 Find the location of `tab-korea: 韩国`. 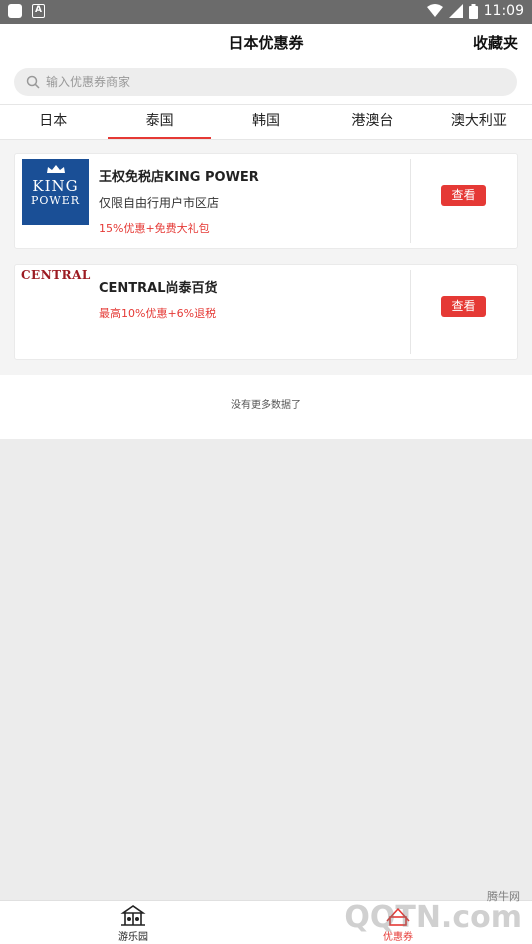

tab-korea: 韩国 is located at coordinates (266, 122).